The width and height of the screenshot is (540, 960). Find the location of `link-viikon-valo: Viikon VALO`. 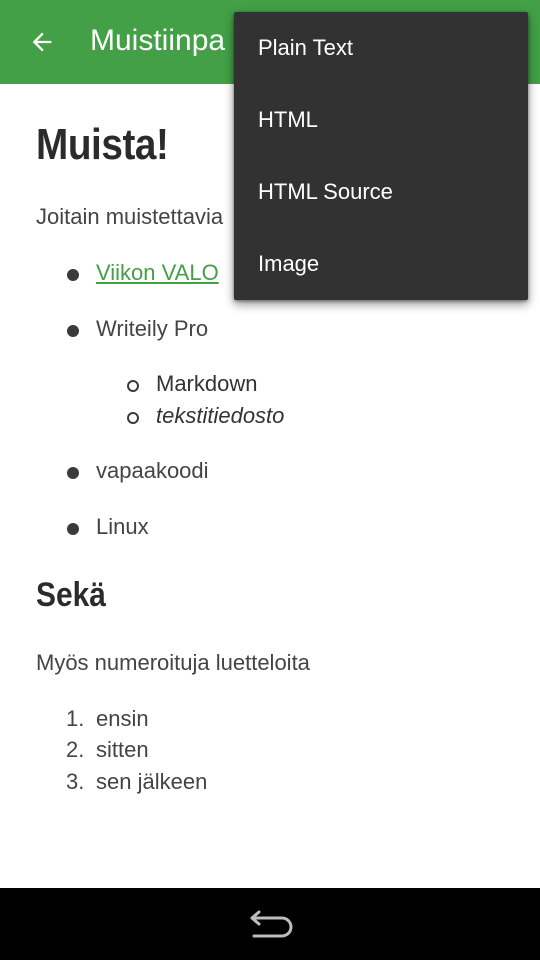

link-viikon-valo: Viikon VALO is located at coordinates (157, 273).